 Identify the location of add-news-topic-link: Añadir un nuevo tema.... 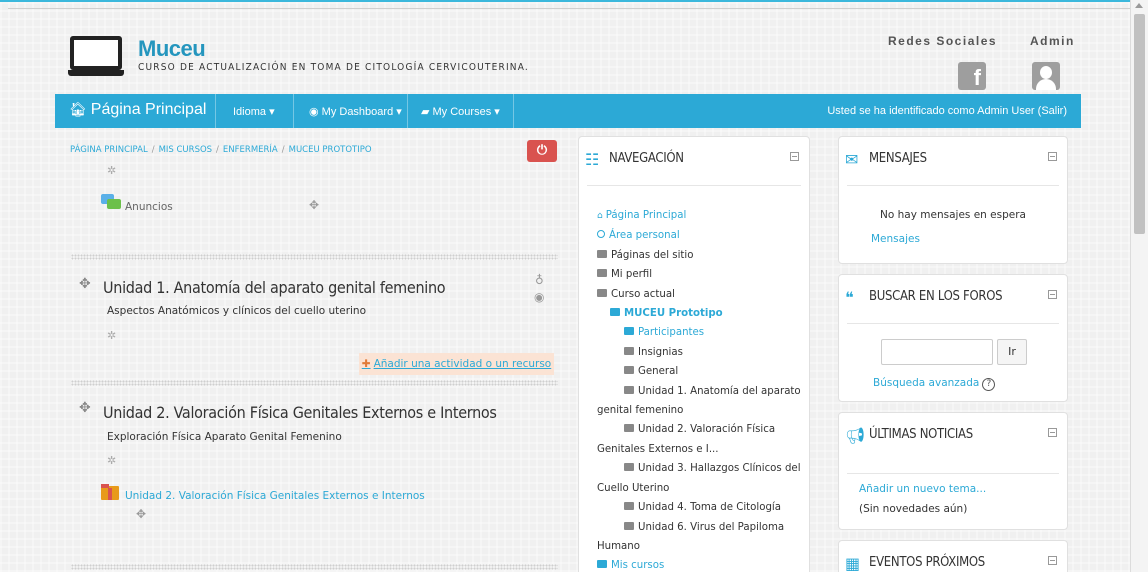
(922, 489).